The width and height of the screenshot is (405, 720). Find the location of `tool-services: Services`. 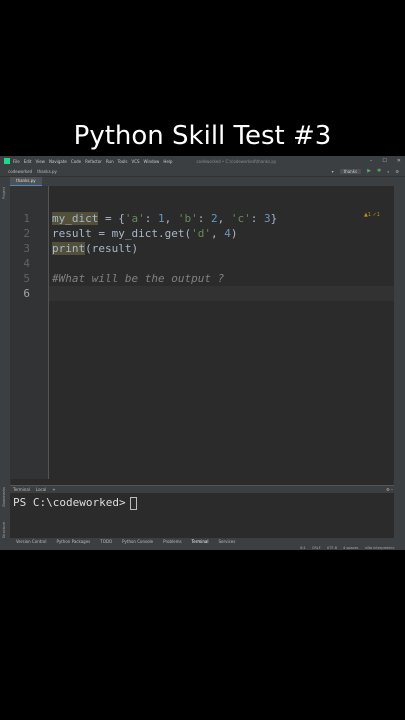

tool-services: Services is located at coordinates (226, 541).